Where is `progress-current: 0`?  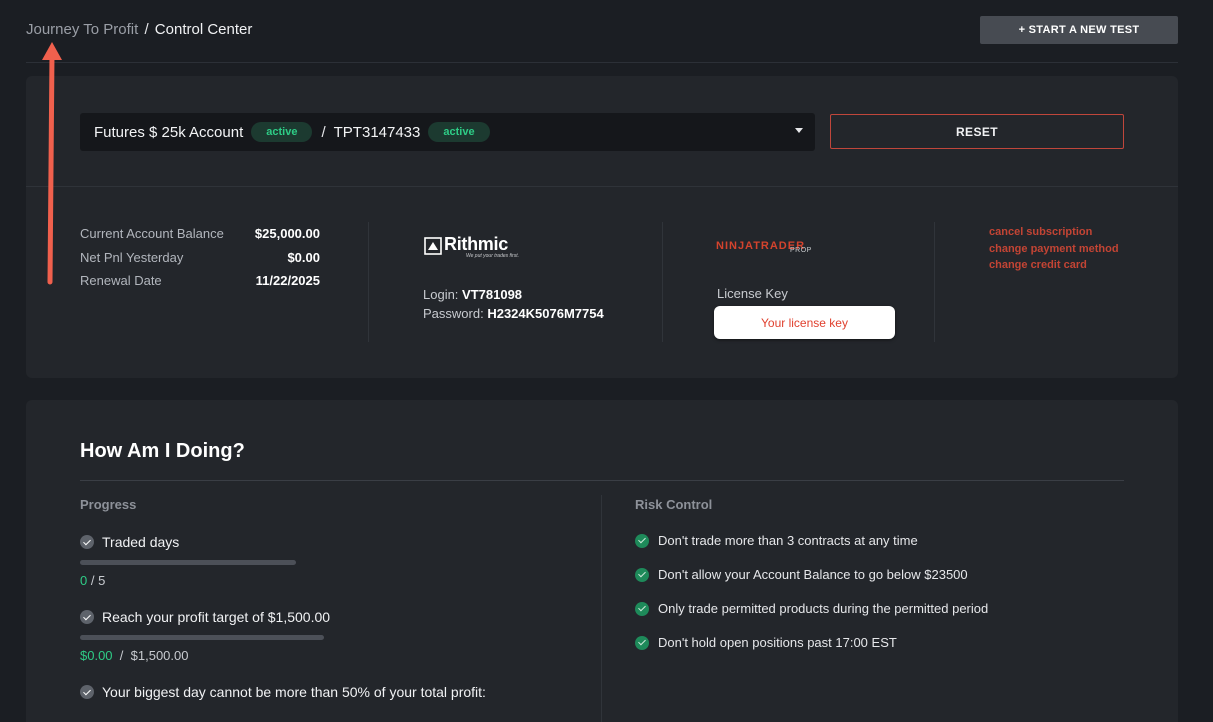
progress-current: 0 is located at coordinates (84, 580).